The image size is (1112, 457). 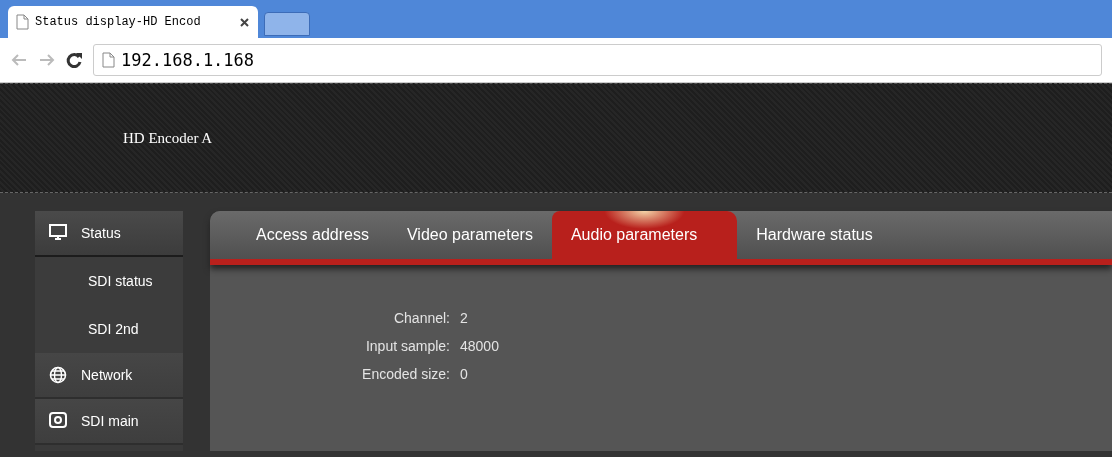 What do you see at coordinates (109, 422) in the screenshot?
I see `sidebar-item: SDI main` at bounding box center [109, 422].